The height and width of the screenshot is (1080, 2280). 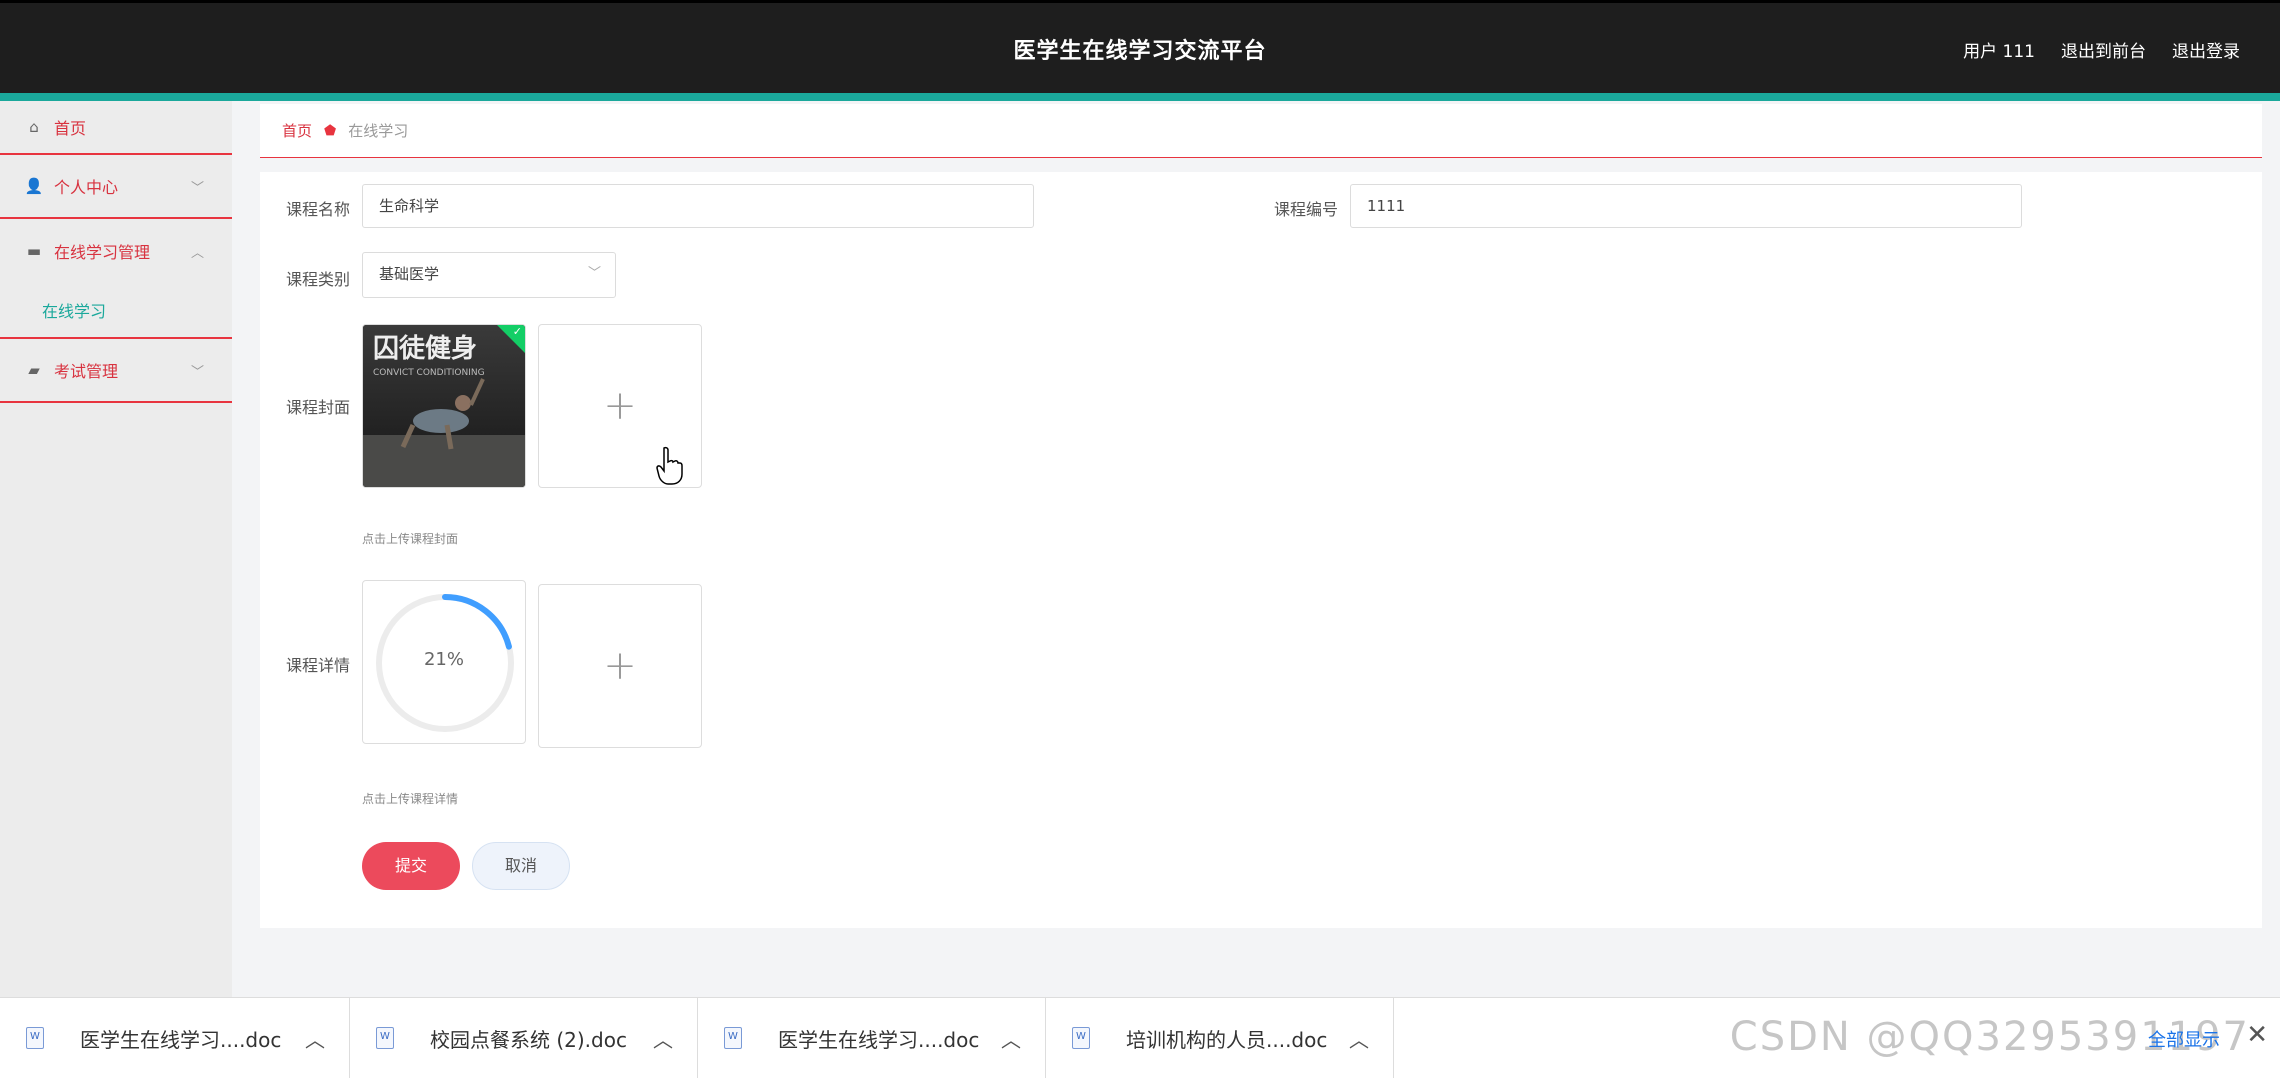 I want to click on app-title: 医学生在线学习交流平台, so click(x=1140, y=51).